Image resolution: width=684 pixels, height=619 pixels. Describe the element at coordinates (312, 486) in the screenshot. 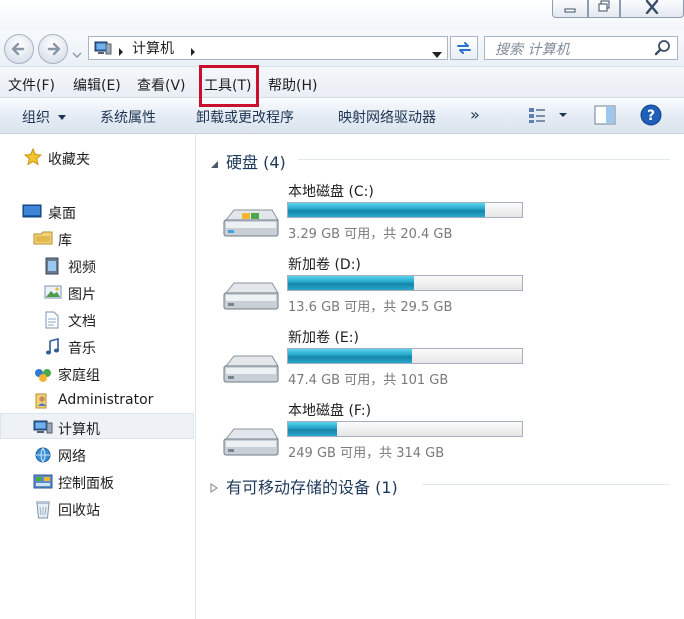

I see `group-title-removable: 有可移动存储的设备 (1)` at that location.